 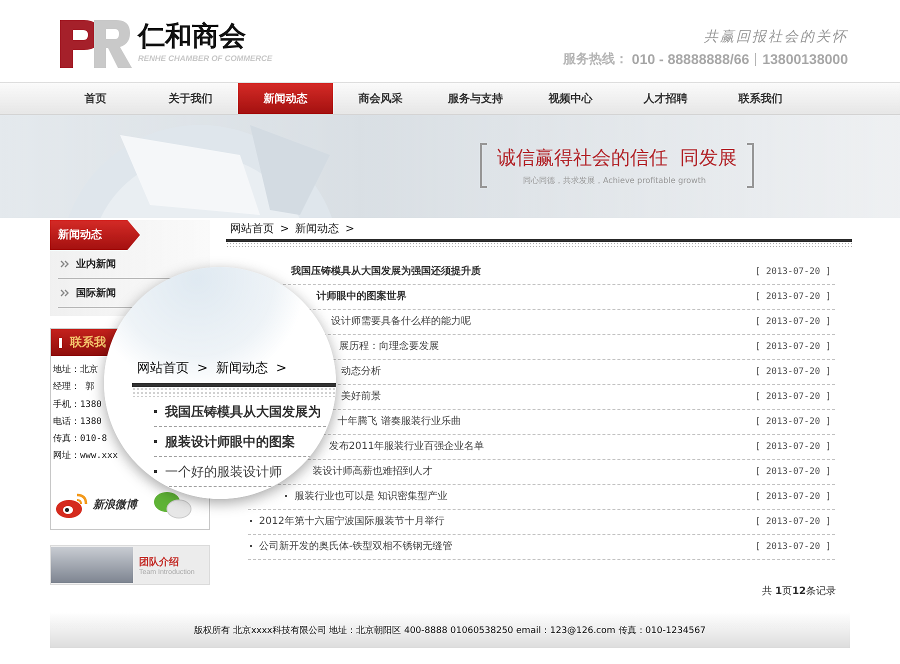 What do you see at coordinates (77, 405) in the screenshot?
I see `contact-line: 手机：1380` at bounding box center [77, 405].